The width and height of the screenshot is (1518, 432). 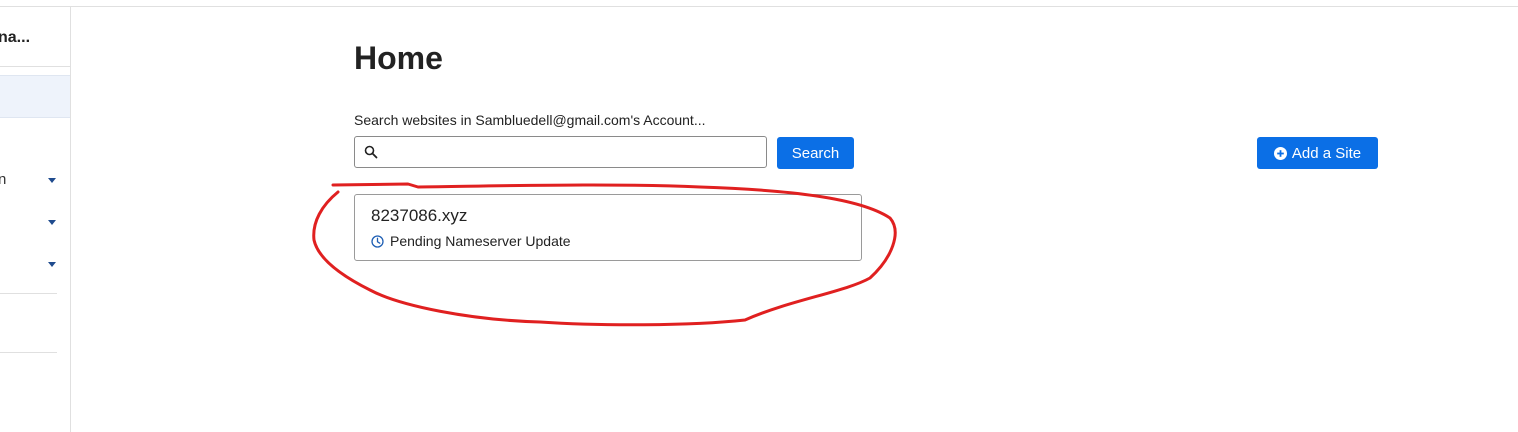 I want to click on search-button: Search, so click(x=815, y=153).